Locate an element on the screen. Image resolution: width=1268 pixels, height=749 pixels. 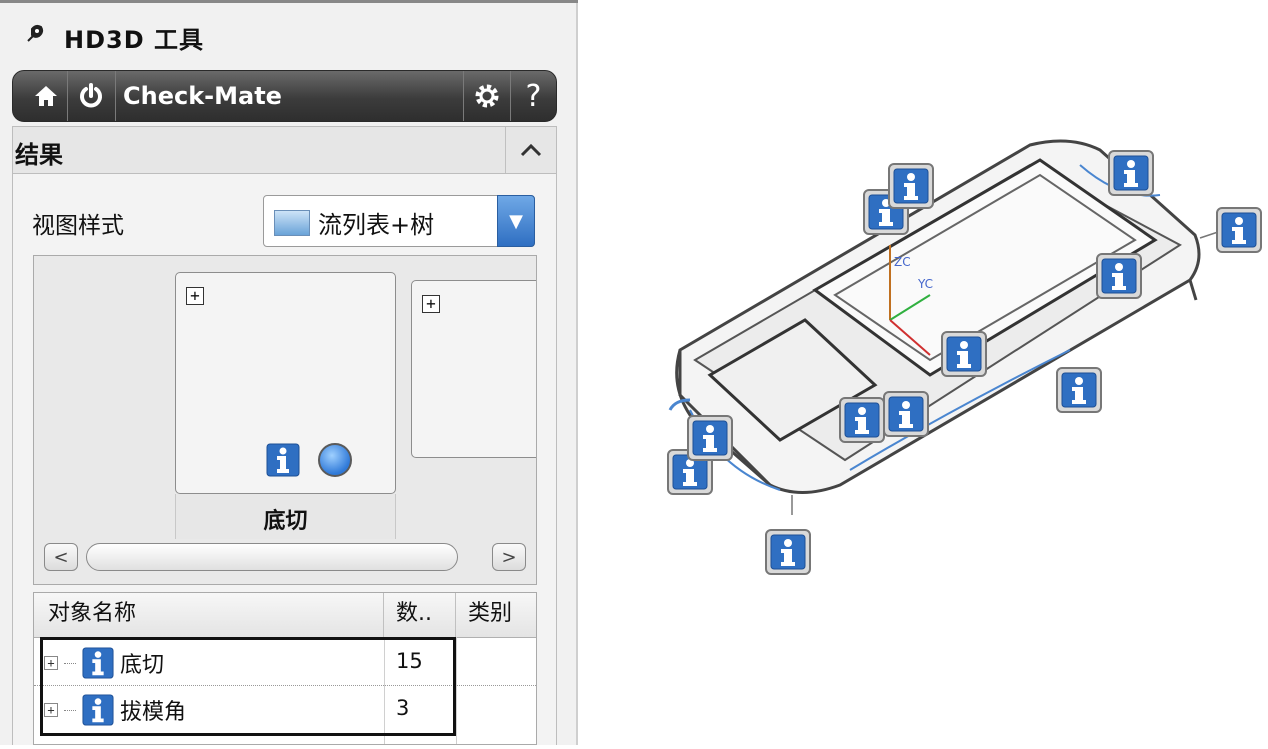
power-icon is located at coordinates (91, 95).